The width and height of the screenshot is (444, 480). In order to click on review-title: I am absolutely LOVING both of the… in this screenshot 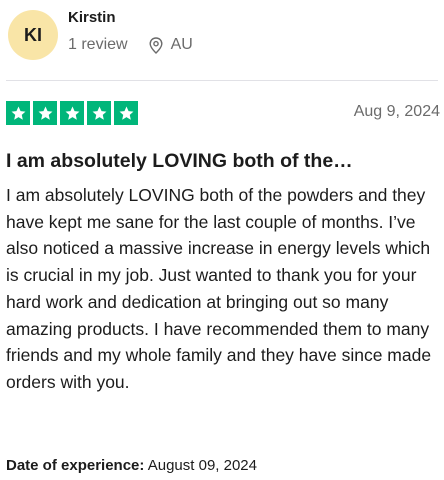, I will do `click(179, 161)`.